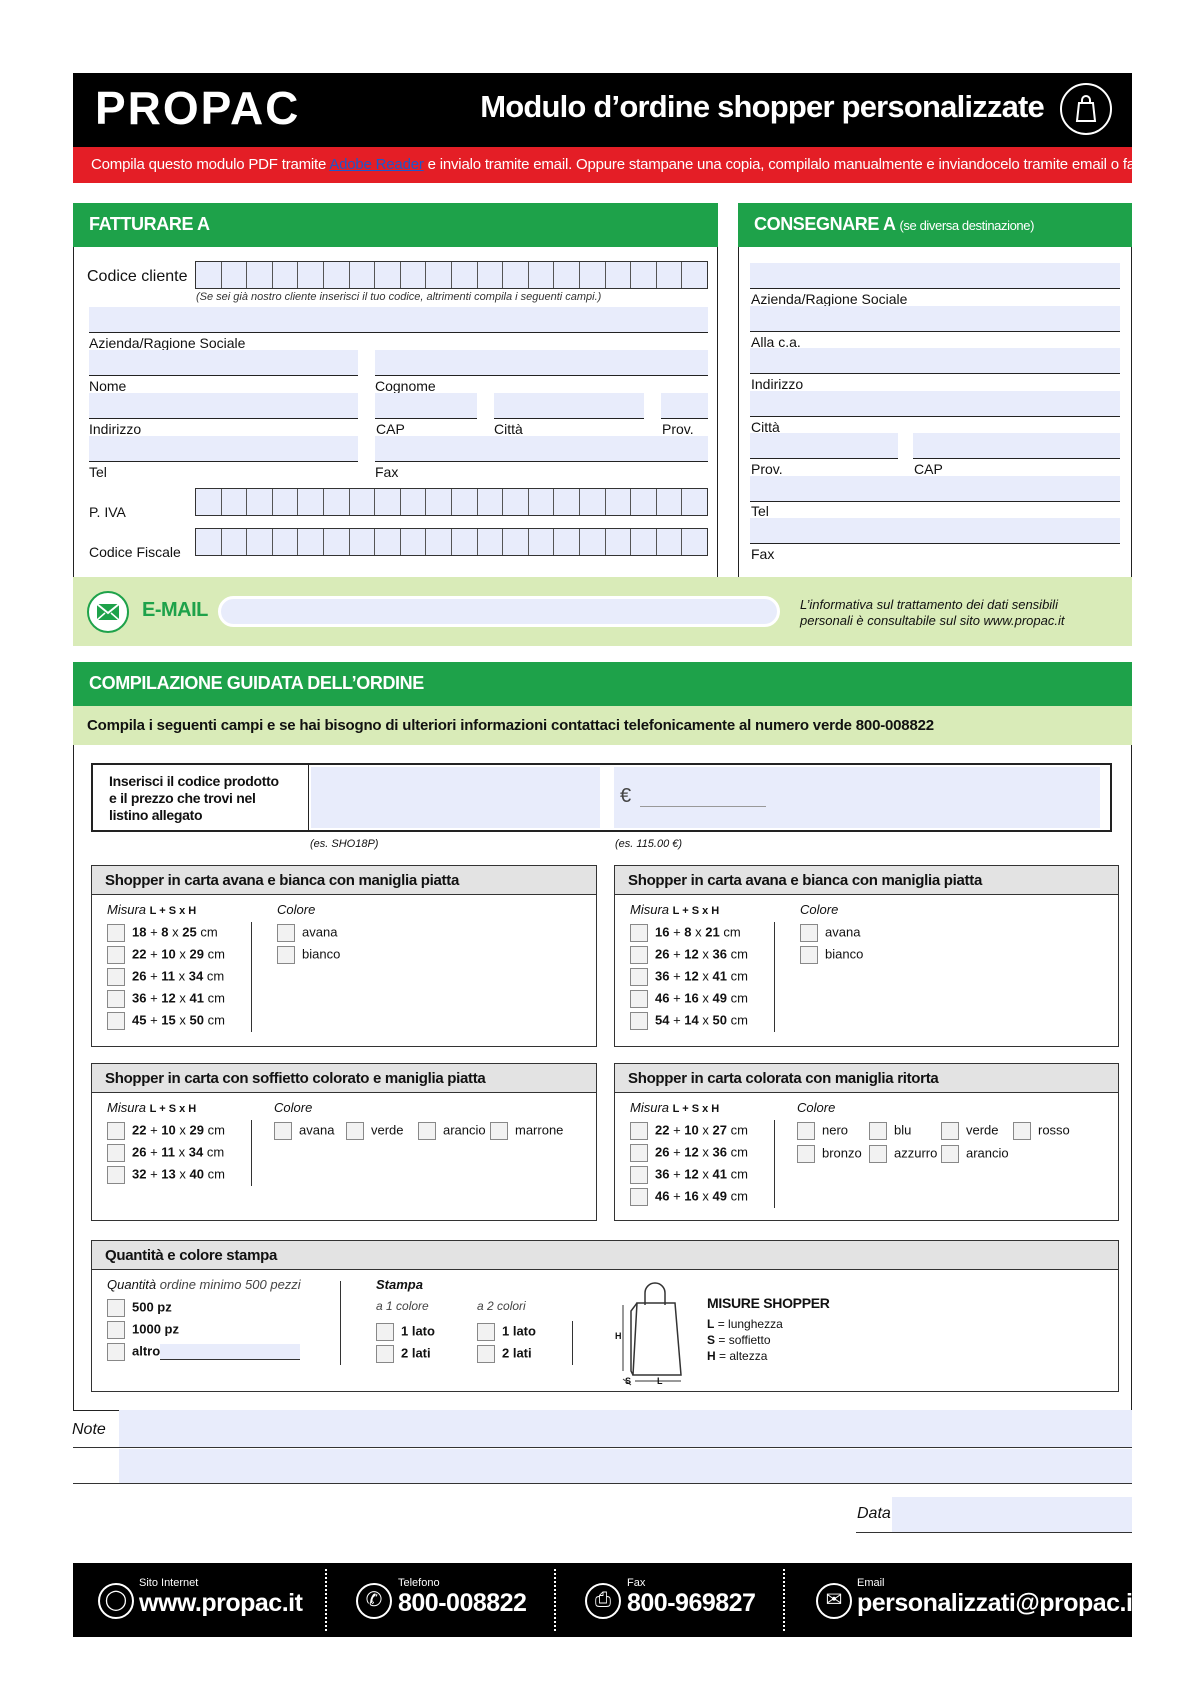 This screenshot has width=1200, height=1697. Describe the element at coordinates (1016, 446) in the screenshot. I see `ship-cap-field` at that location.